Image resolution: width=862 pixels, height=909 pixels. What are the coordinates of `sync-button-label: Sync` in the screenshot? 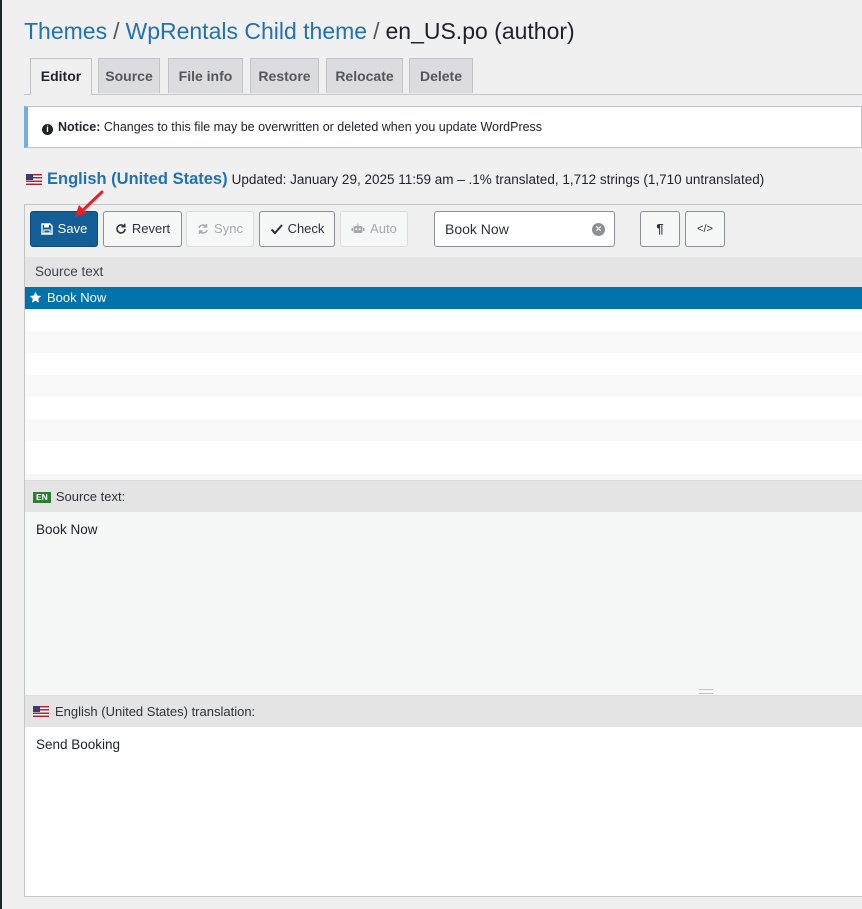 It's located at (228, 228).